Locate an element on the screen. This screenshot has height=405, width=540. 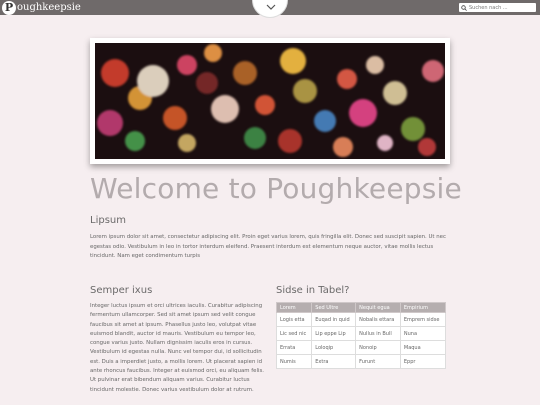
page-title: Welcome to Poughkeepsie is located at coordinates (276, 188).